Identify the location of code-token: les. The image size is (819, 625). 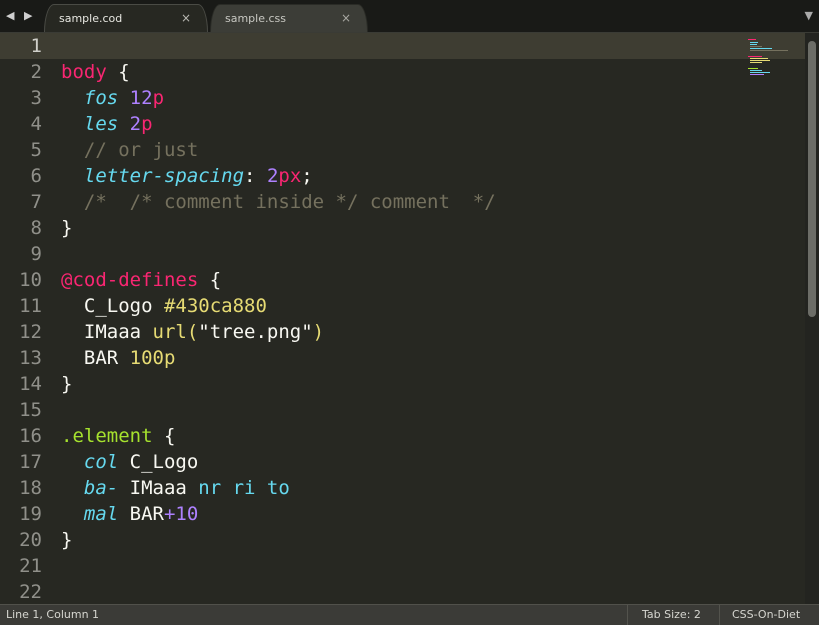
(101, 124).